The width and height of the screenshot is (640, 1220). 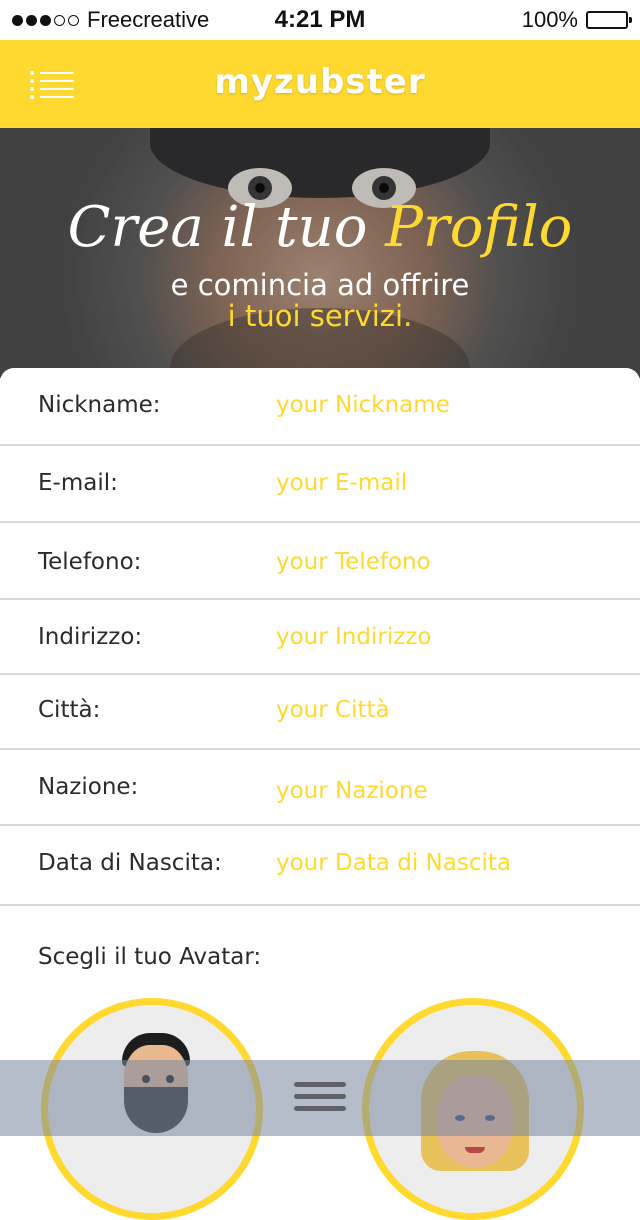 I want to click on nav-bar: myzubster, so click(x=320, y=84).